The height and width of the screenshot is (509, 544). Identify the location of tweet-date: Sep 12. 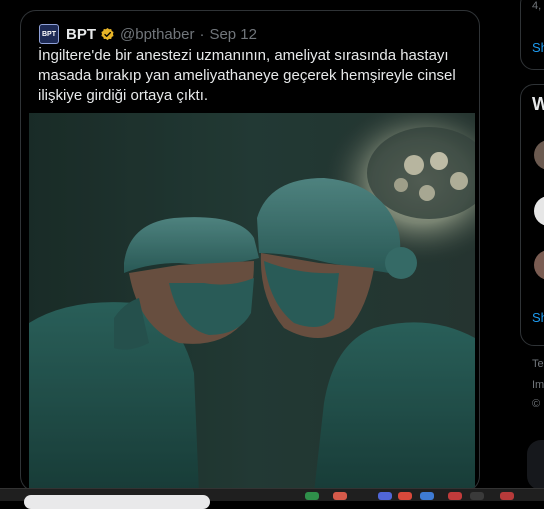
(233, 34).